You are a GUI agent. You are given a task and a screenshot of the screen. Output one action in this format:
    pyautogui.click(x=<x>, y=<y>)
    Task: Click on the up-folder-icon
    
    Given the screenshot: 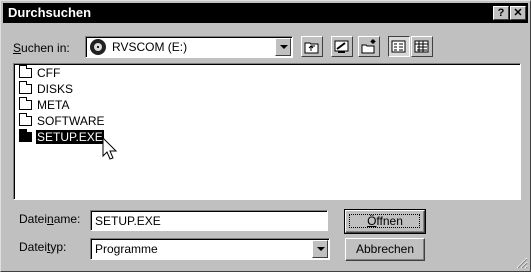 What is the action you would take?
    pyautogui.click(x=311, y=48)
    